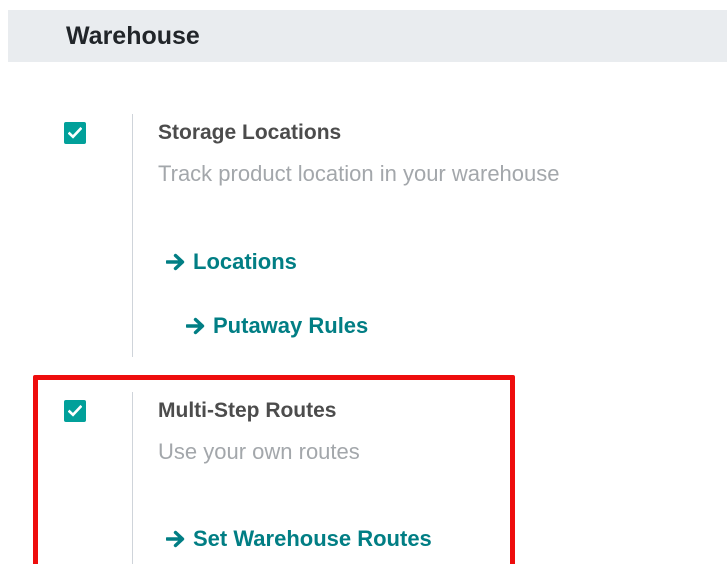 The height and width of the screenshot is (564, 727). I want to click on setting-description: Track product location in your warehouse, so click(359, 173).